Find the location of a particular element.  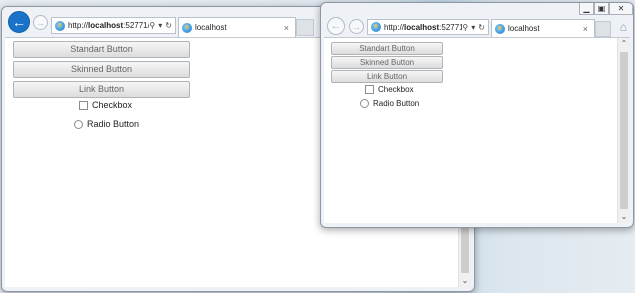

address-bar: e http://localhost:52771/l ⚲ ▾ ↻ is located at coordinates (113, 25).